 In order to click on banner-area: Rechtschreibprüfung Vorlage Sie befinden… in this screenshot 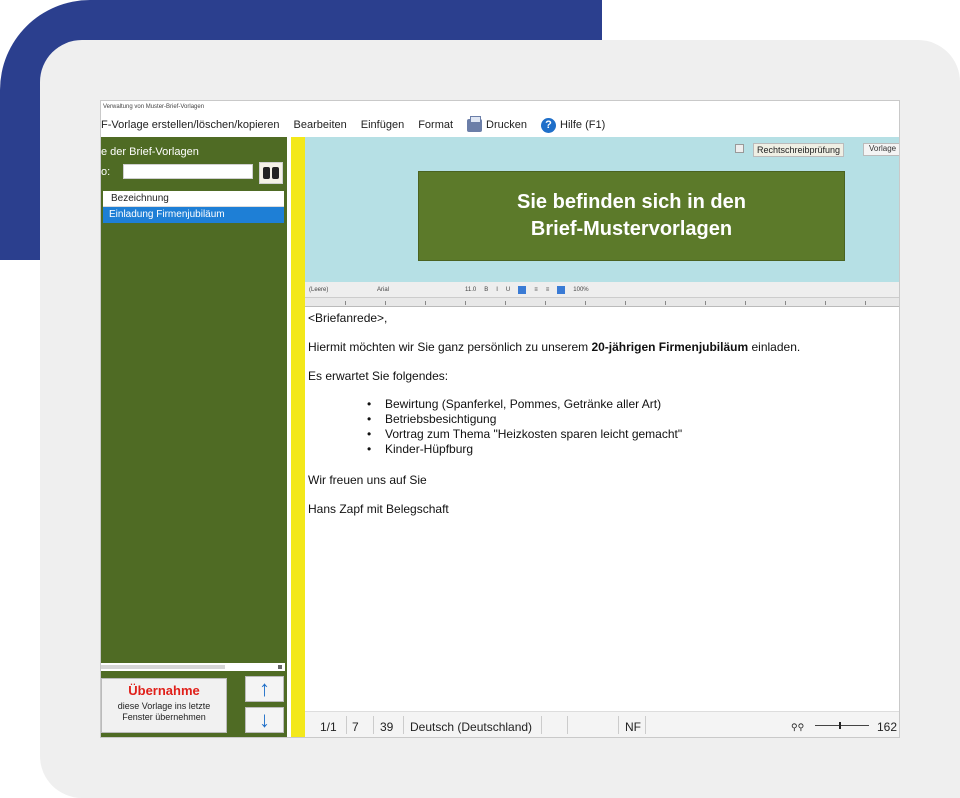, I will do `click(602, 209)`.